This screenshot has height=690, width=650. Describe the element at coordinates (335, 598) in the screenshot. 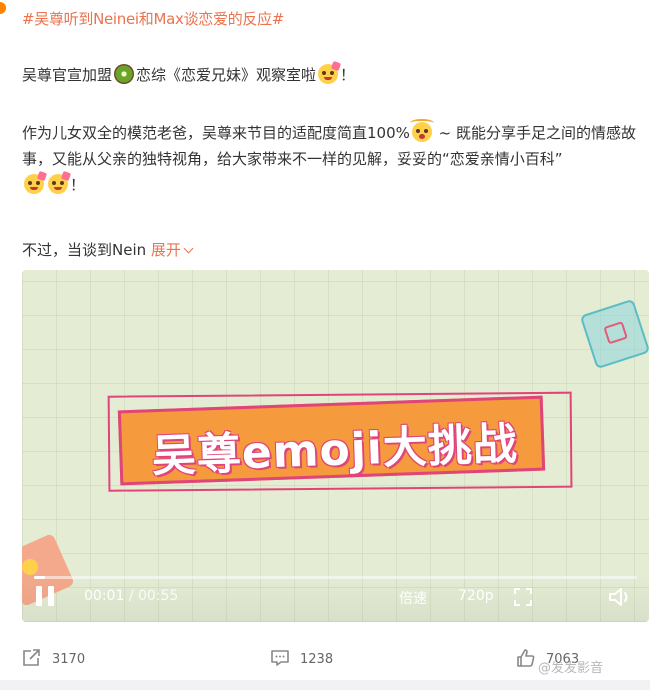

I see `video-controls: 00:01 / 00:55 倍速 720p` at that location.